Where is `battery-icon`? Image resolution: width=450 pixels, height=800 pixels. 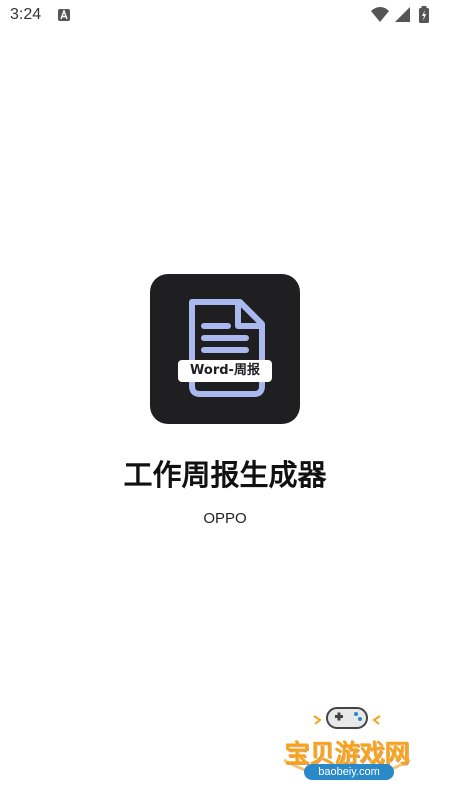 battery-icon is located at coordinates (424, 14).